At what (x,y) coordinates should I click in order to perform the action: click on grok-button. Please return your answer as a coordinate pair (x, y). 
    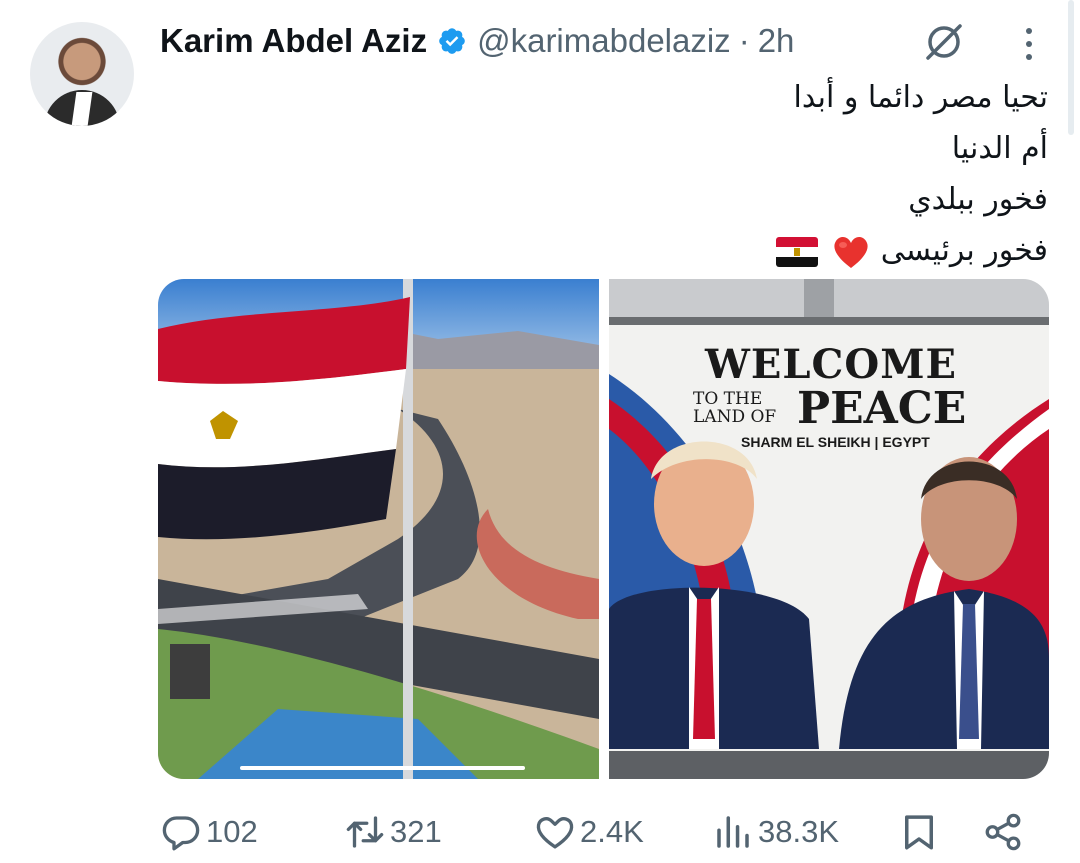
    Looking at the image, I should click on (944, 42).